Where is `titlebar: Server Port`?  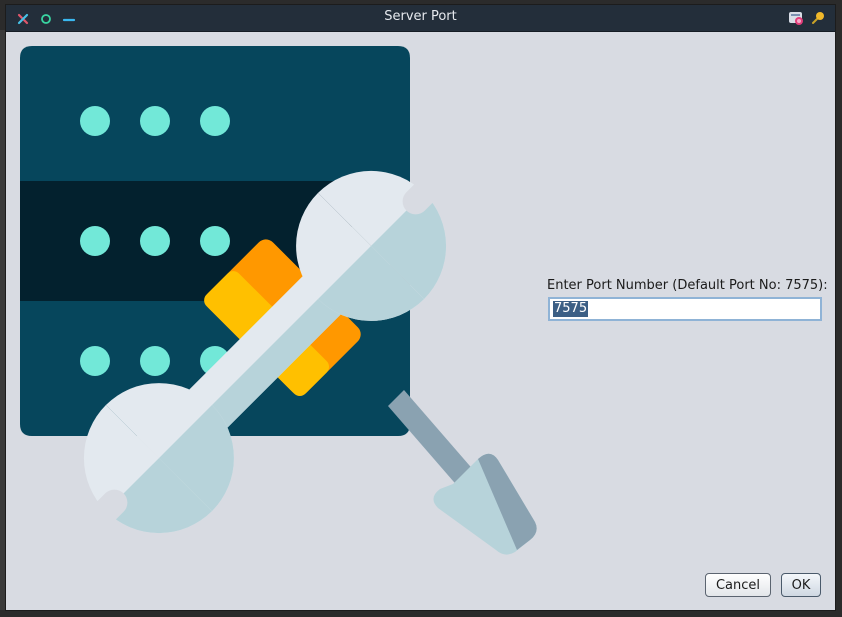 titlebar: Server Port is located at coordinates (420, 18).